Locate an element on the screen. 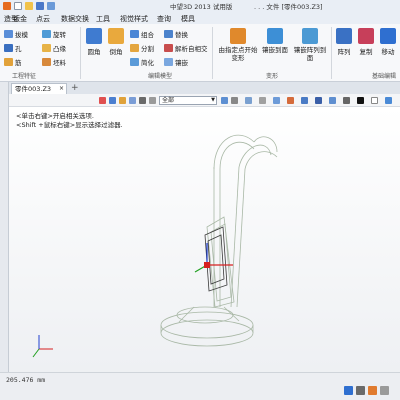  move-icon is located at coordinates (388, 36).